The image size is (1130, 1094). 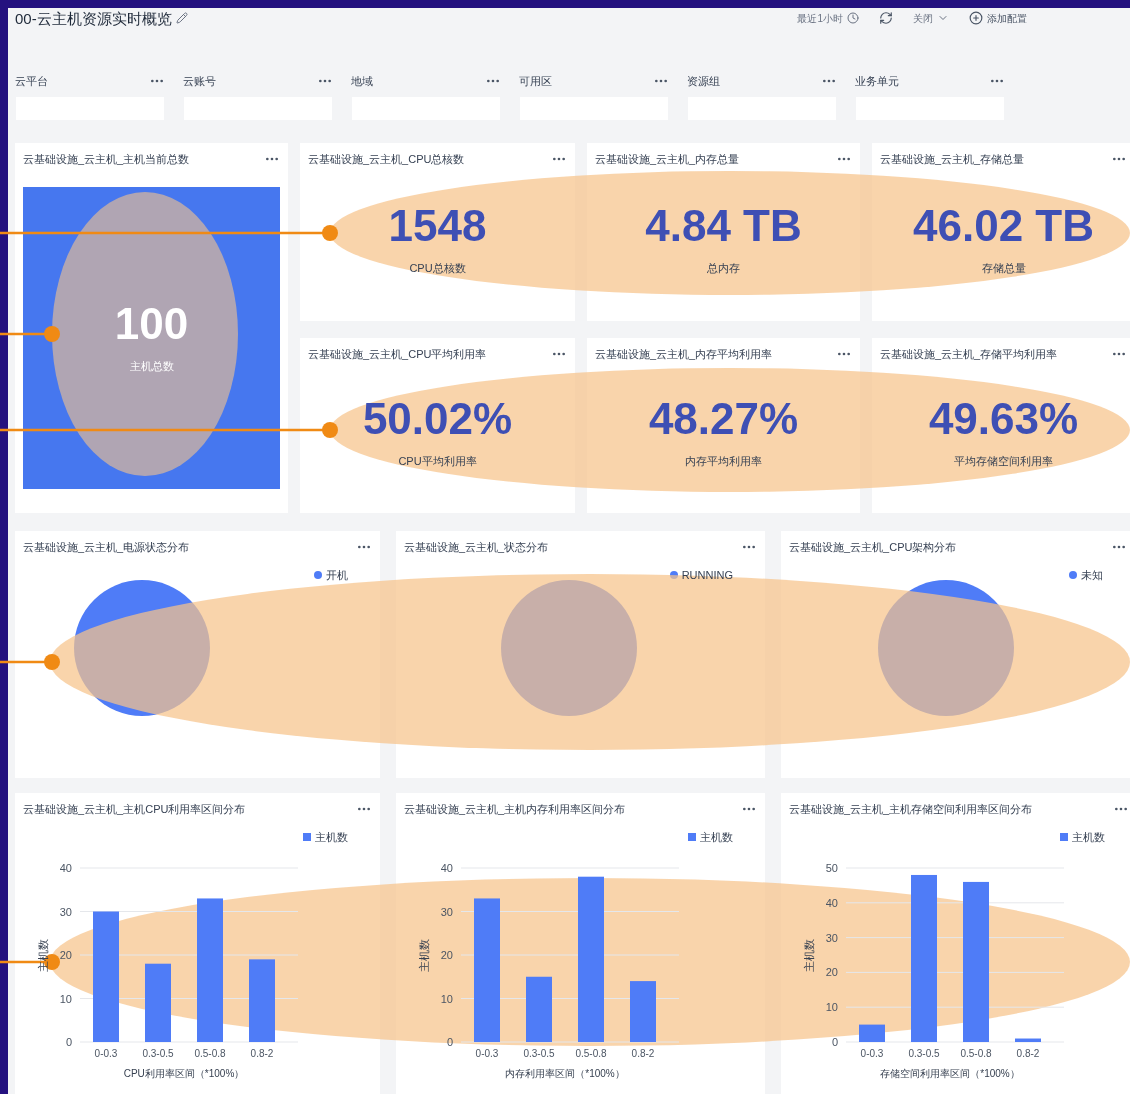 I want to click on card-title: 云基础设施_云主机_内存平均利用率, so click(x=684, y=354).